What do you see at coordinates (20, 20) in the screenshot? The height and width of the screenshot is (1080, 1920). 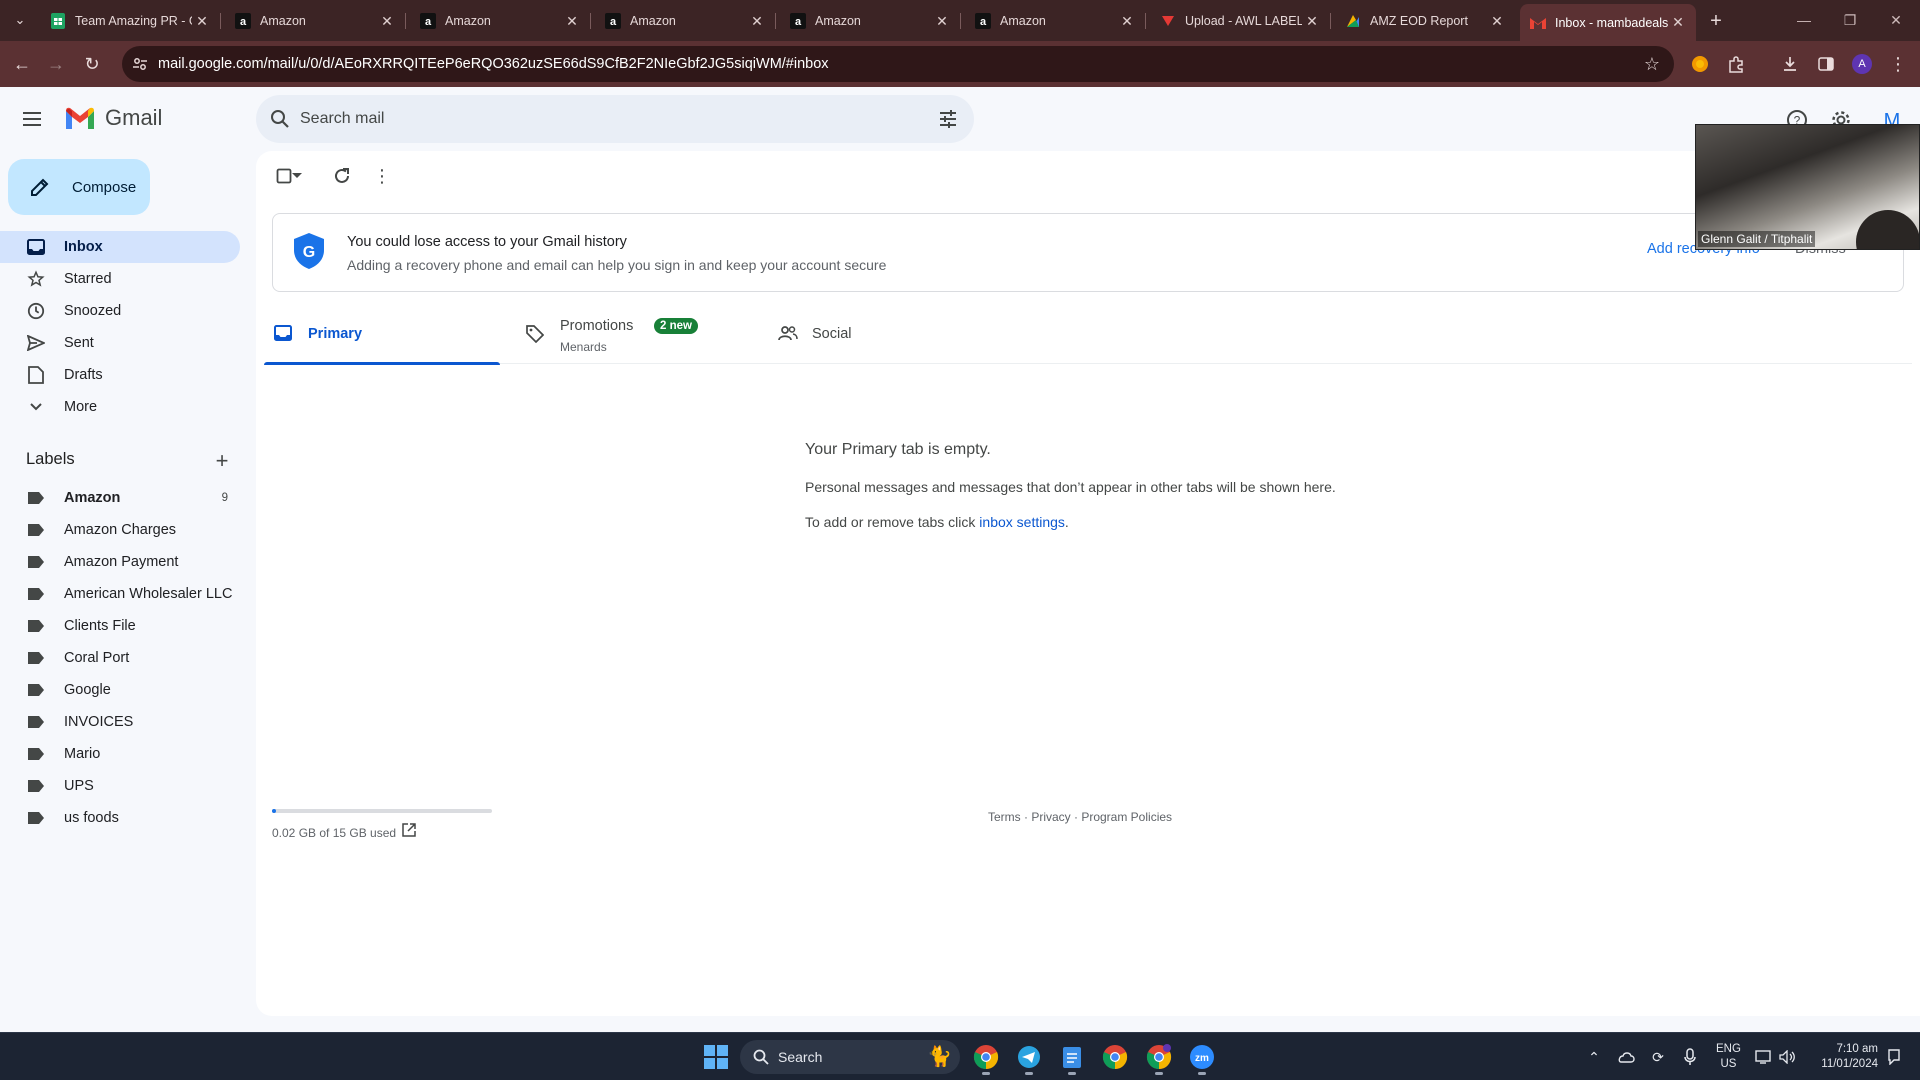 I see `tab-search-menu-icon: ⌄` at bounding box center [20, 20].